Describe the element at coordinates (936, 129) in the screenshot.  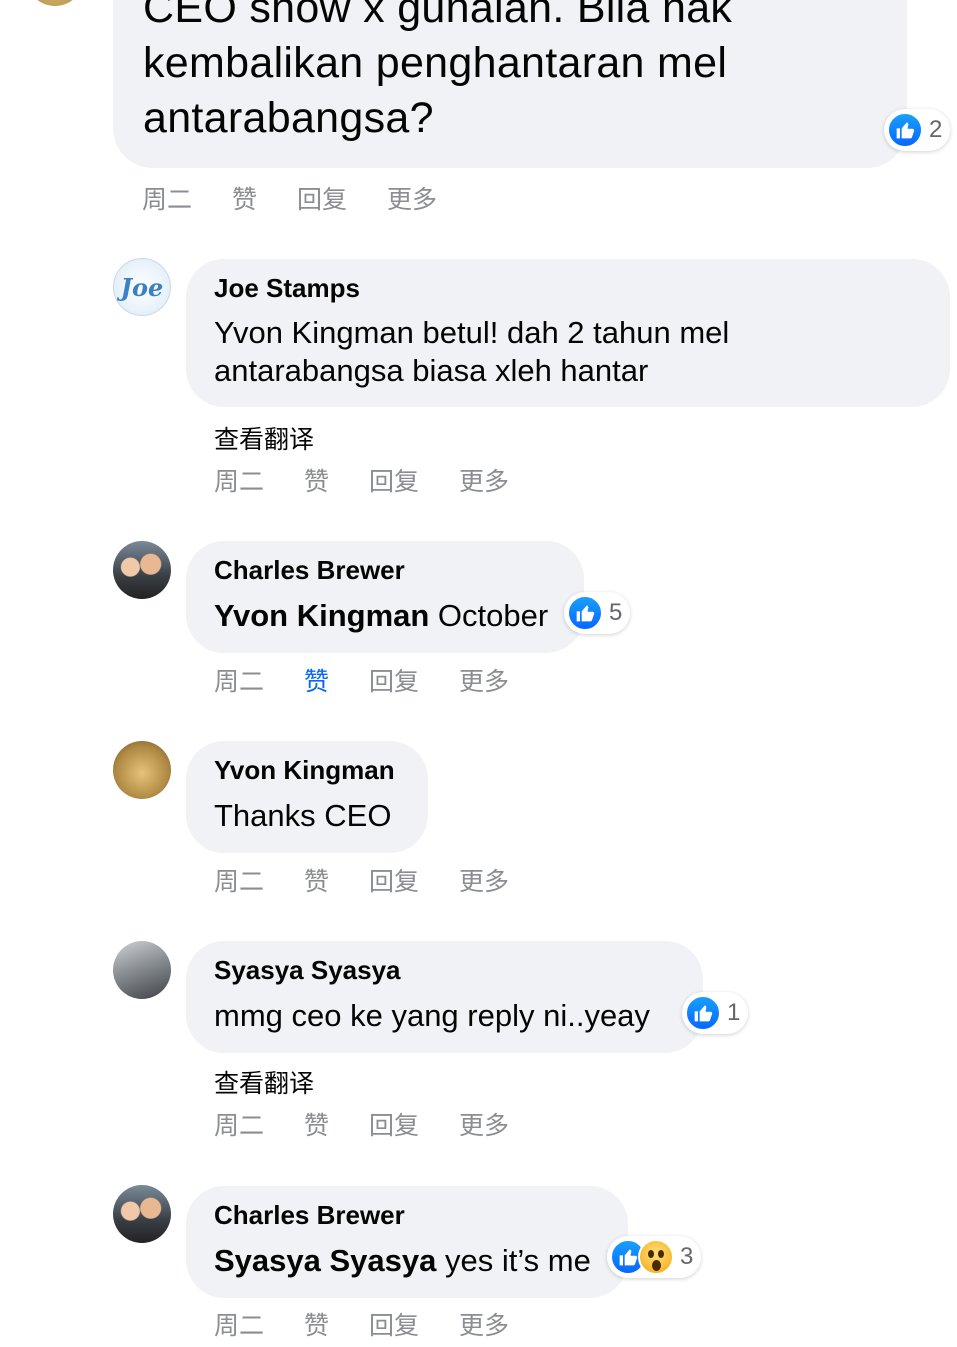
I see `reaction-count: 2` at that location.